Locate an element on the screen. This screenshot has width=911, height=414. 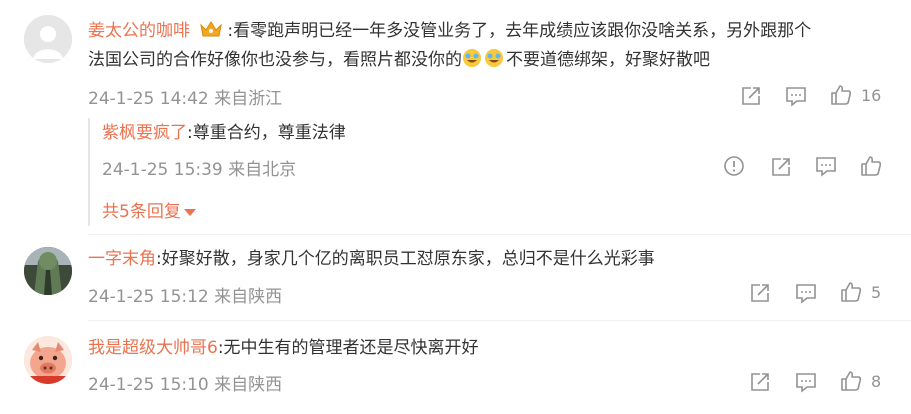
like-button is located at coordinates (871, 166).